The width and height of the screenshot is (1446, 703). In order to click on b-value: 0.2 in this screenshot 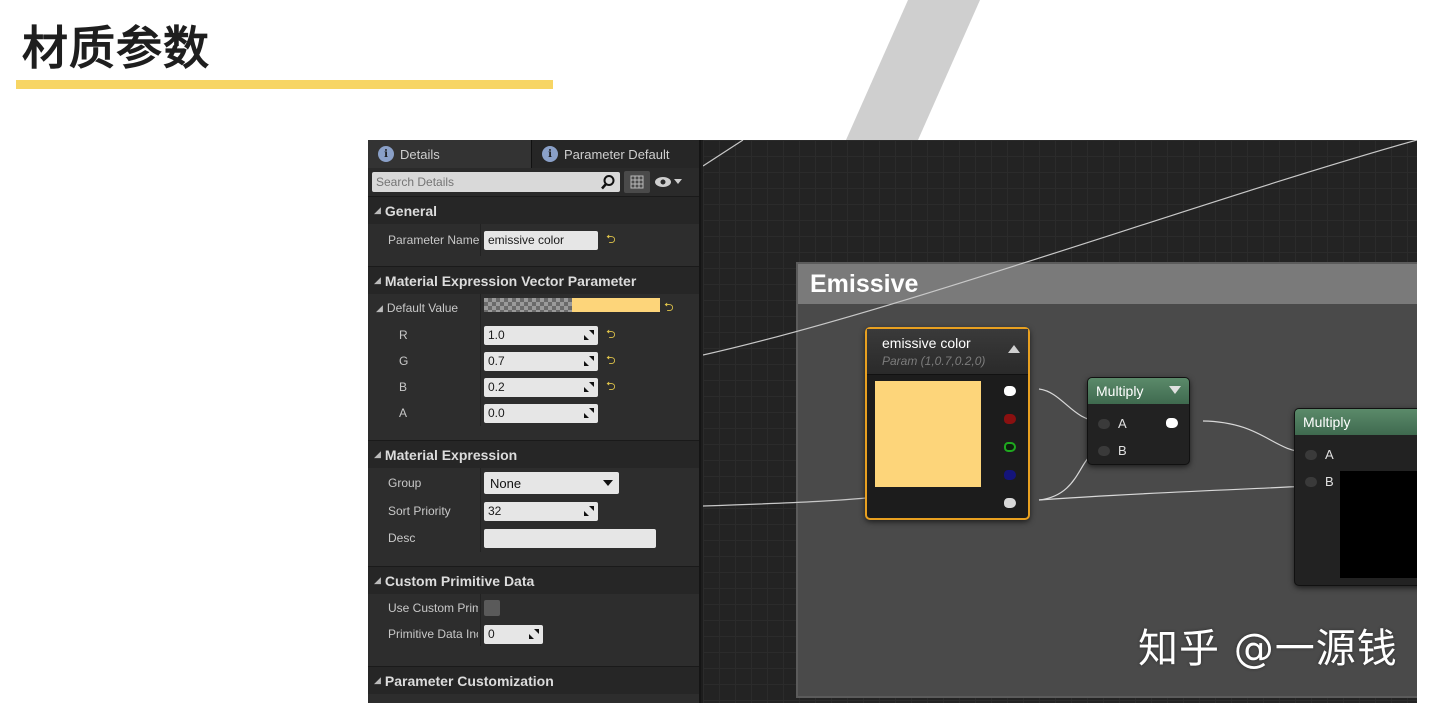, I will do `click(496, 387)`.